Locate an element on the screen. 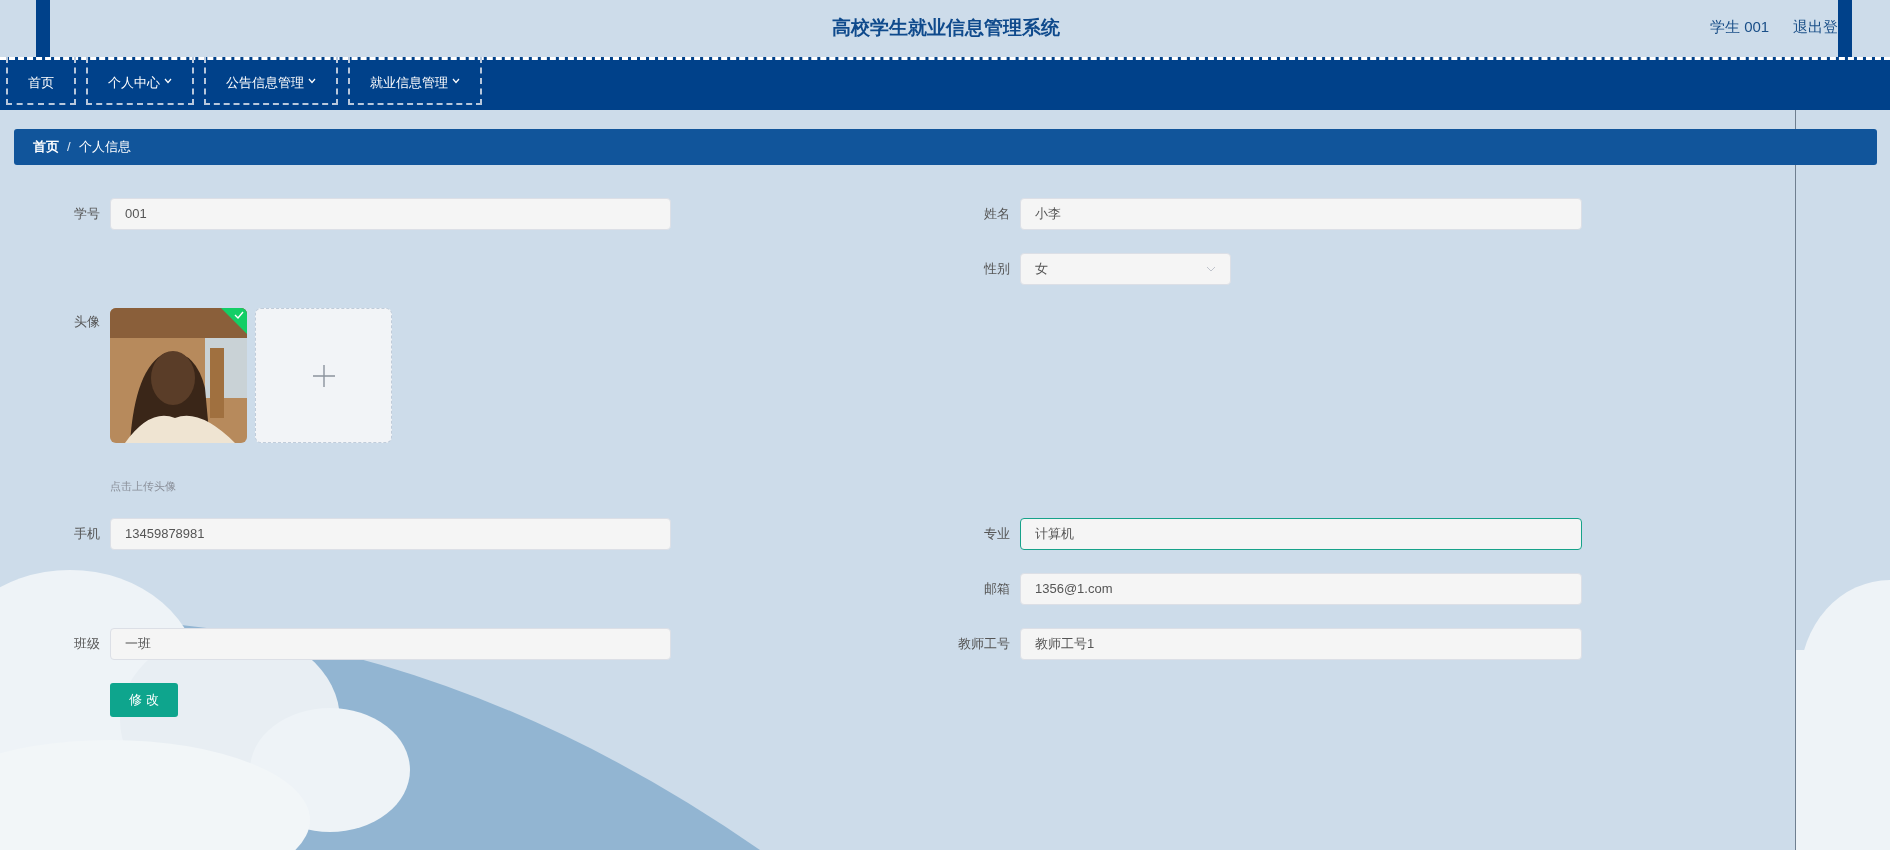 The height and width of the screenshot is (850, 1890). input-field: 教师工号1 is located at coordinates (1301, 643).